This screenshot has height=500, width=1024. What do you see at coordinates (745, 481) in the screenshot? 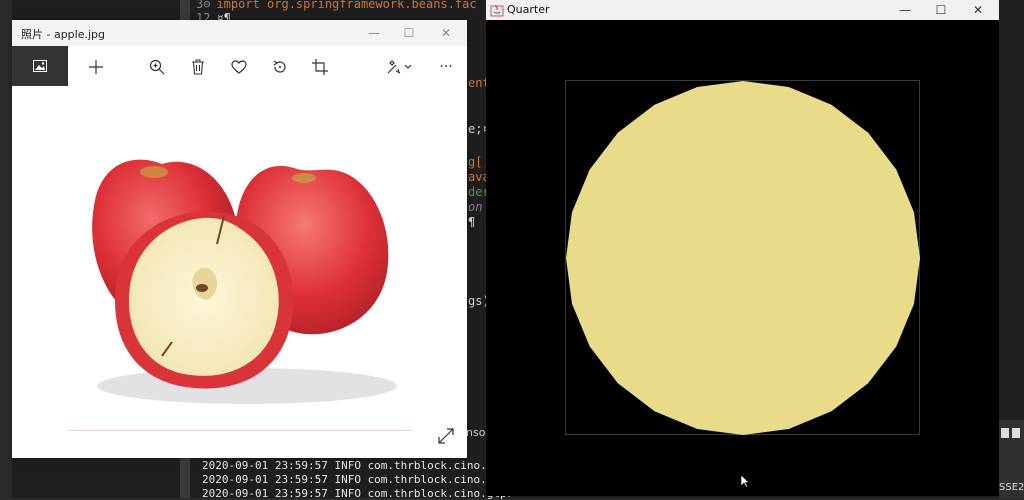
I see `mouse-cursor-icon` at bounding box center [745, 481].